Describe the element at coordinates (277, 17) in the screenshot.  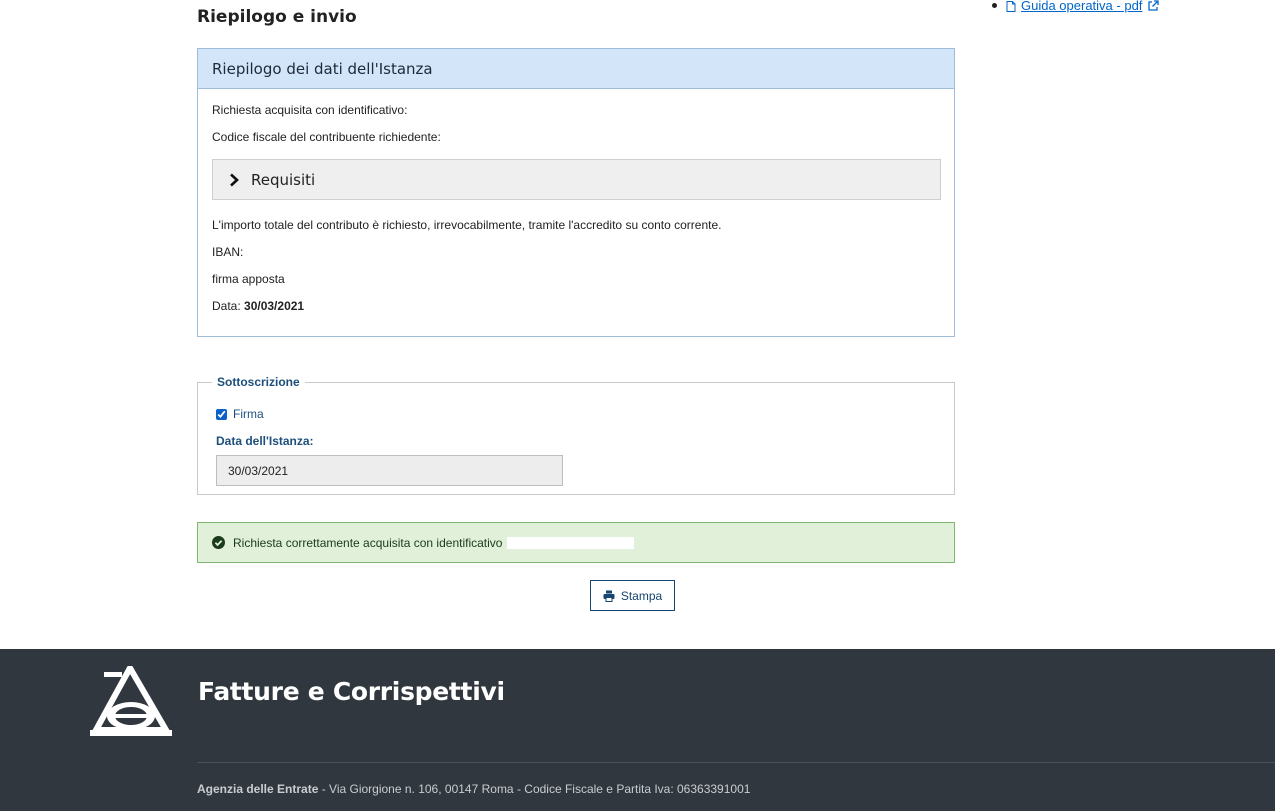
I see `page-title: Riepilogo e invio` at that location.